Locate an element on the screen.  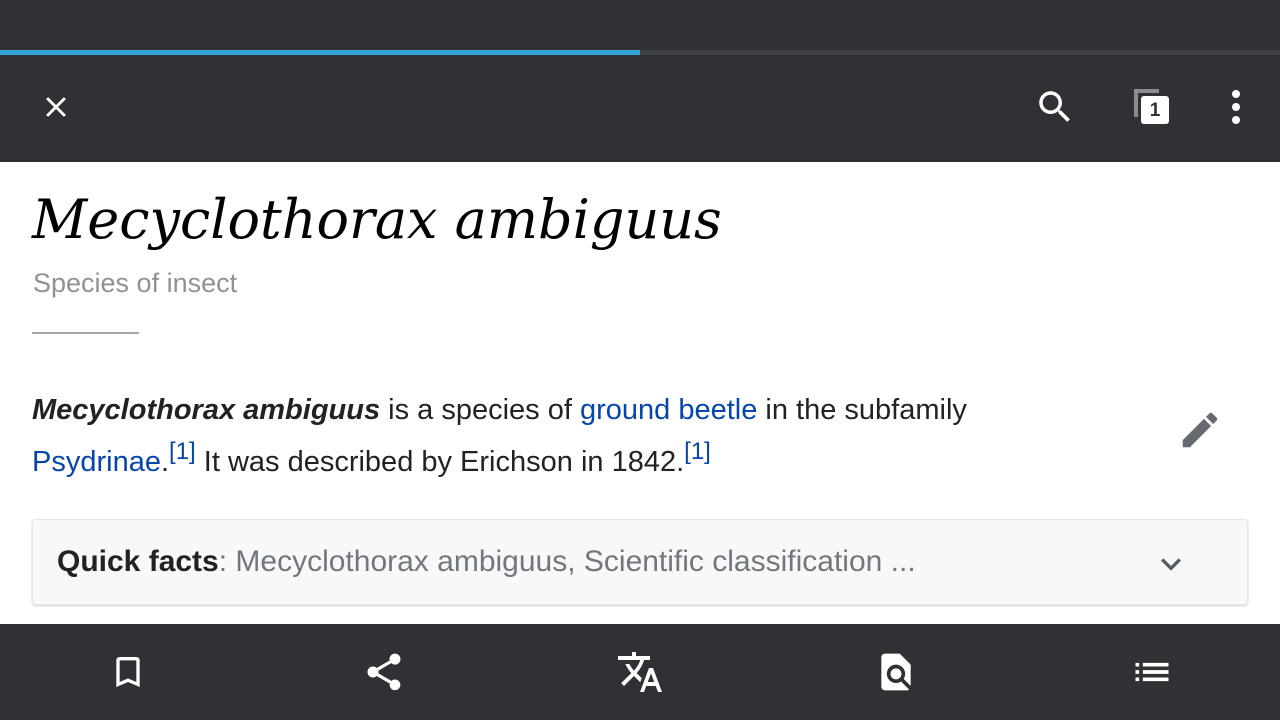
reference-1-link: [1] is located at coordinates (182, 451).